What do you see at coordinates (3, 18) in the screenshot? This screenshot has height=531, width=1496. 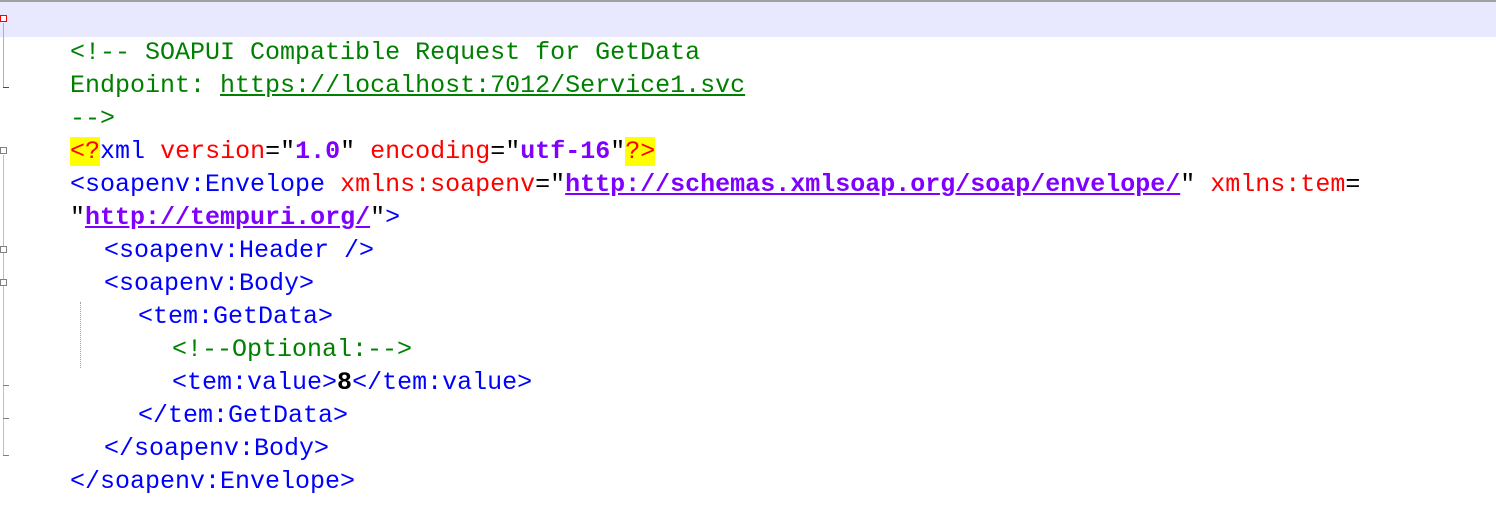 I see `fold-toggle-comment` at bounding box center [3, 18].